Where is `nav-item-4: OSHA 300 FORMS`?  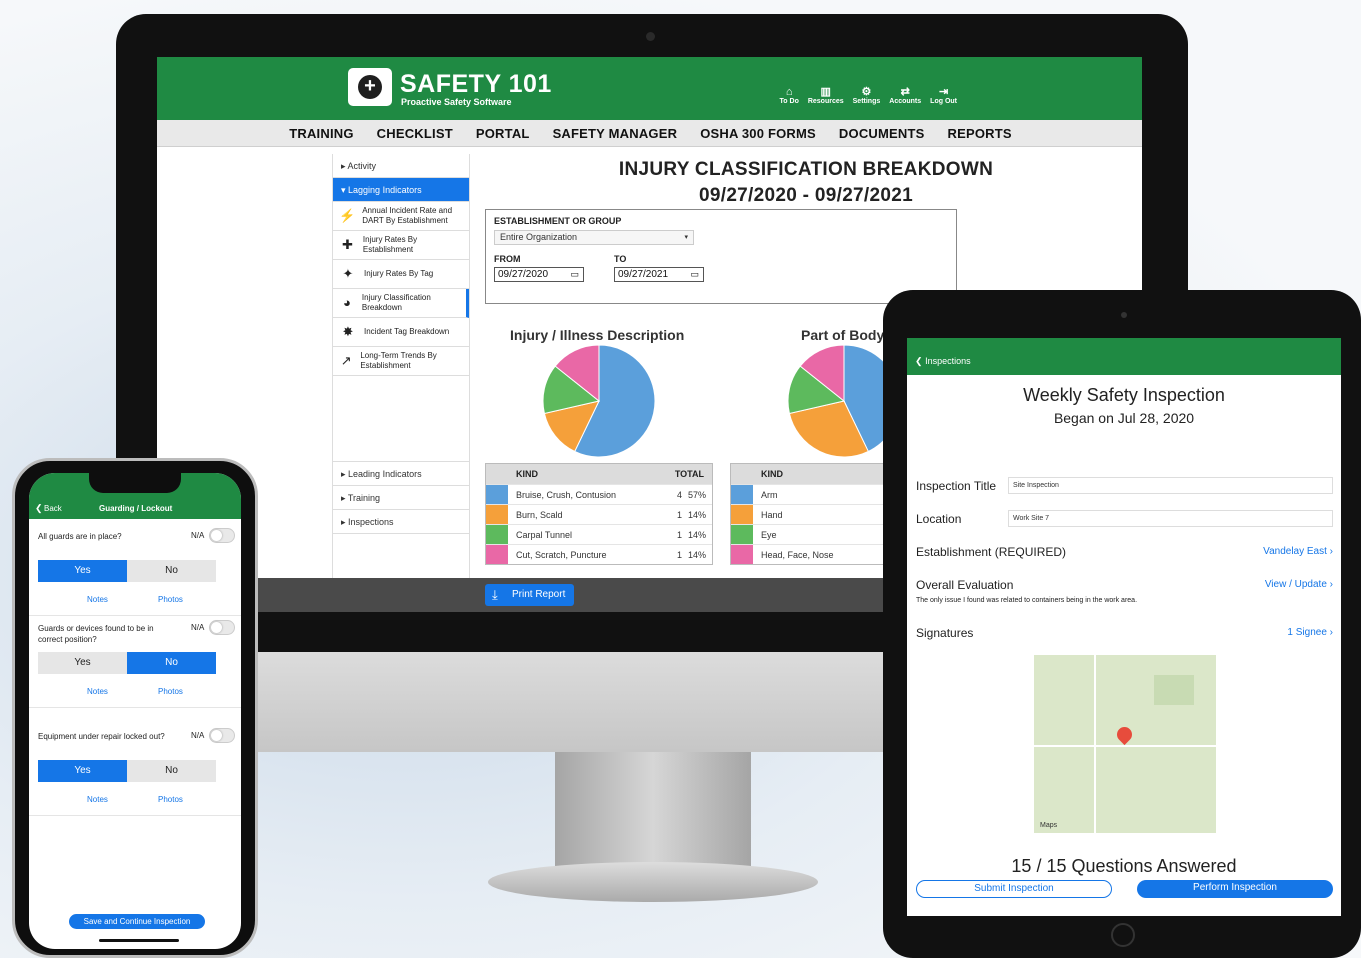
nav-item-4: OSHA 300 FORMS is located at coordinates (758, 133).